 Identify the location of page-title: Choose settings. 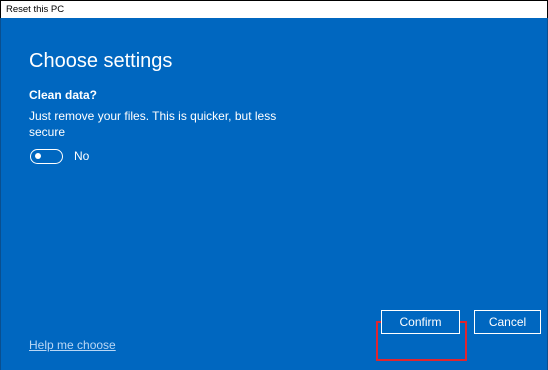
(101, 61).